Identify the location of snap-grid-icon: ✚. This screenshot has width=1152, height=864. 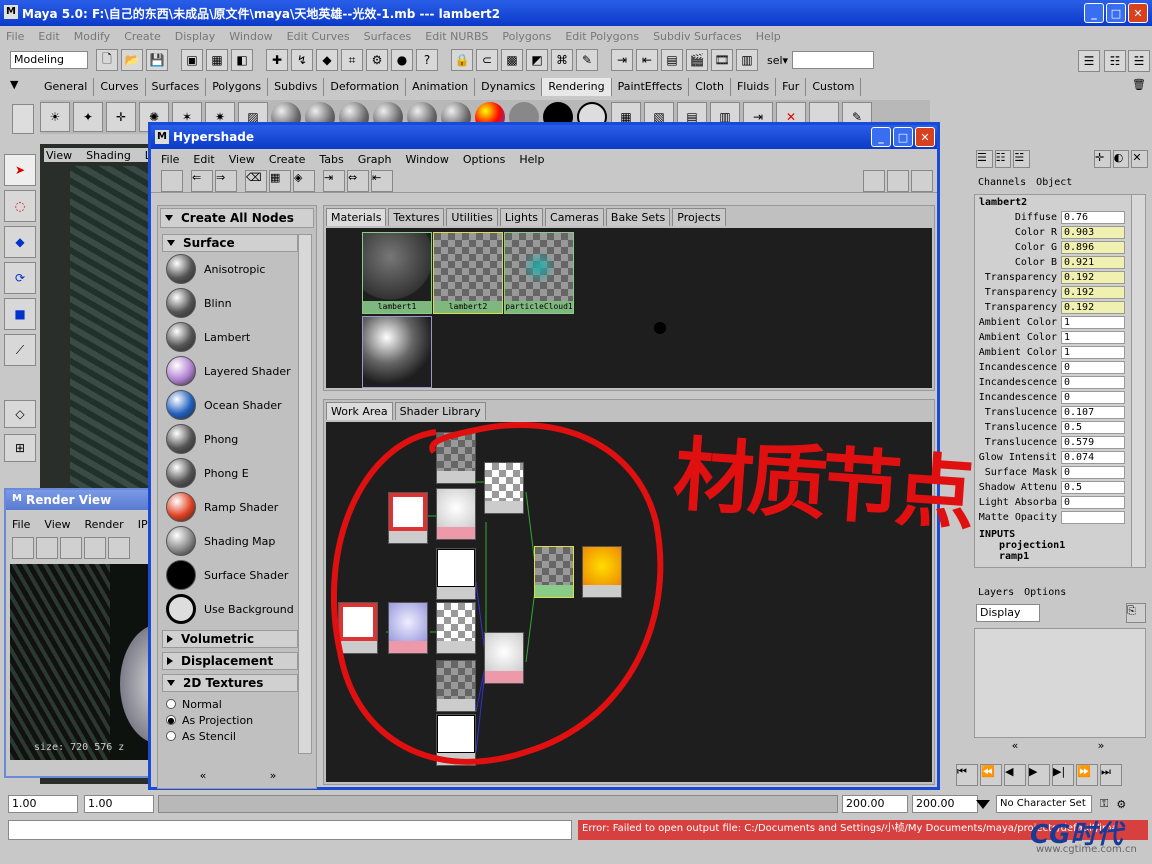
(277, 60).